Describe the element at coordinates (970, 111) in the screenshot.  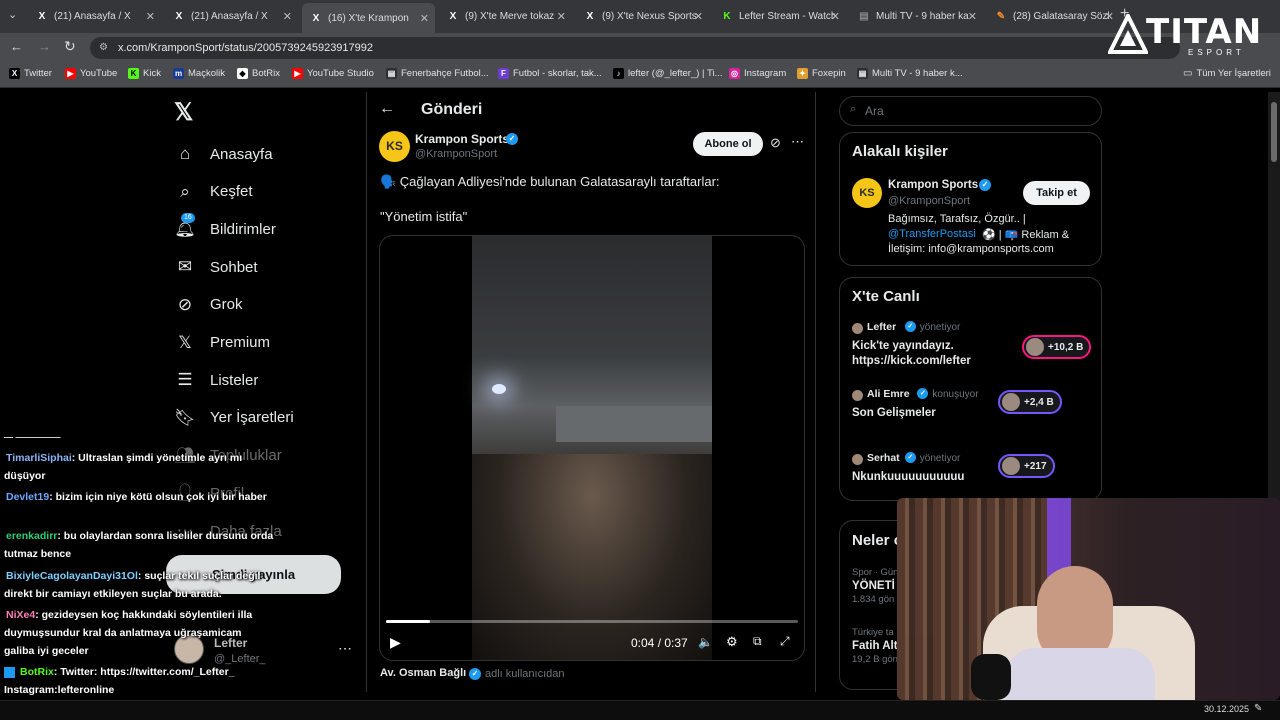
I see `search-box: ⌕ Ara` at that location.